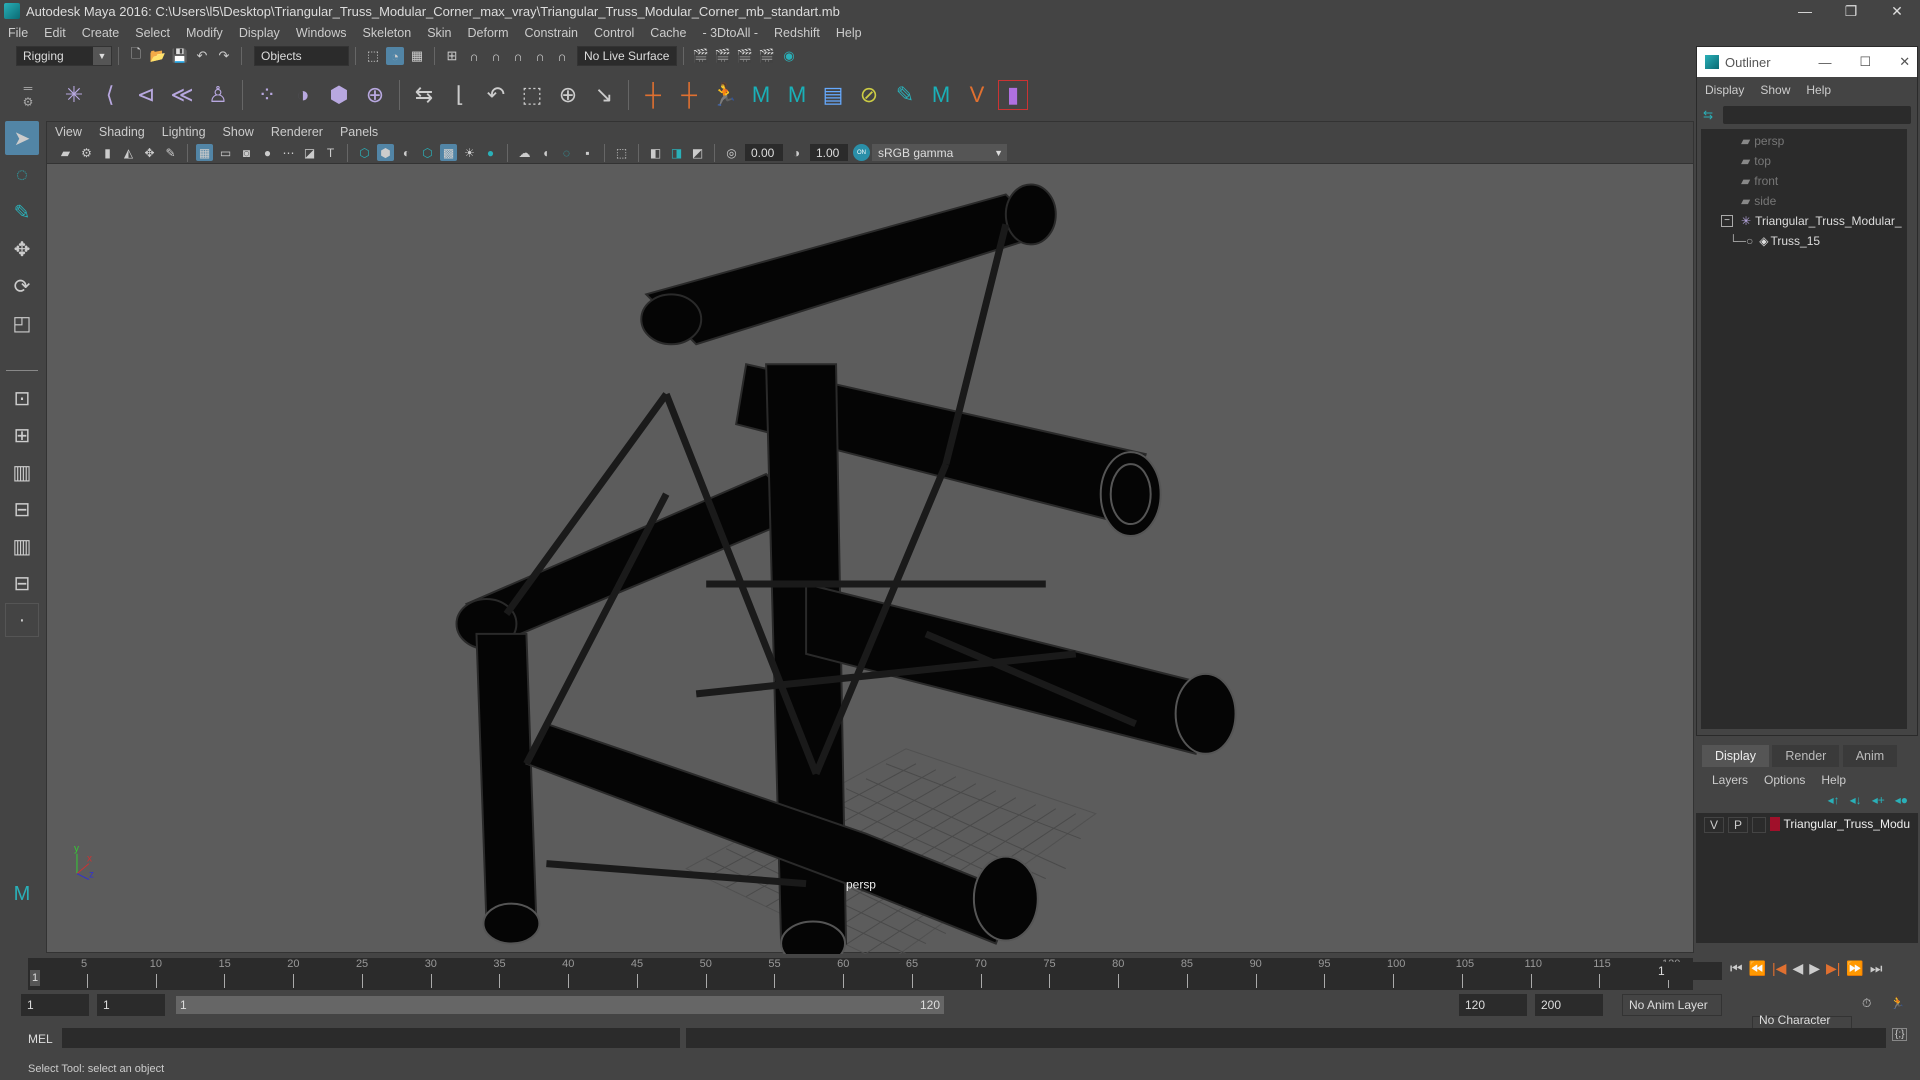 The image size is (1920, 1080). Describe the element at coordinates (1817, 115) in the screenshot. I see `outliner-search-input` at that location.